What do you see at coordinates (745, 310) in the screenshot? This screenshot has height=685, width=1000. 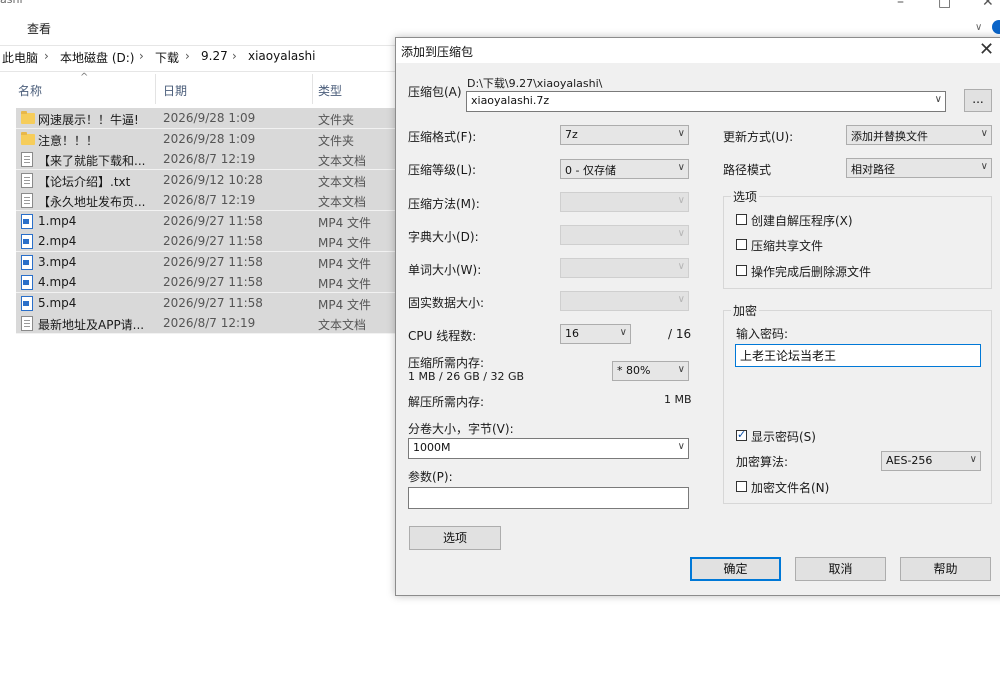 I see `encryption-group-title: 加密` at bounding box center [745, 310].